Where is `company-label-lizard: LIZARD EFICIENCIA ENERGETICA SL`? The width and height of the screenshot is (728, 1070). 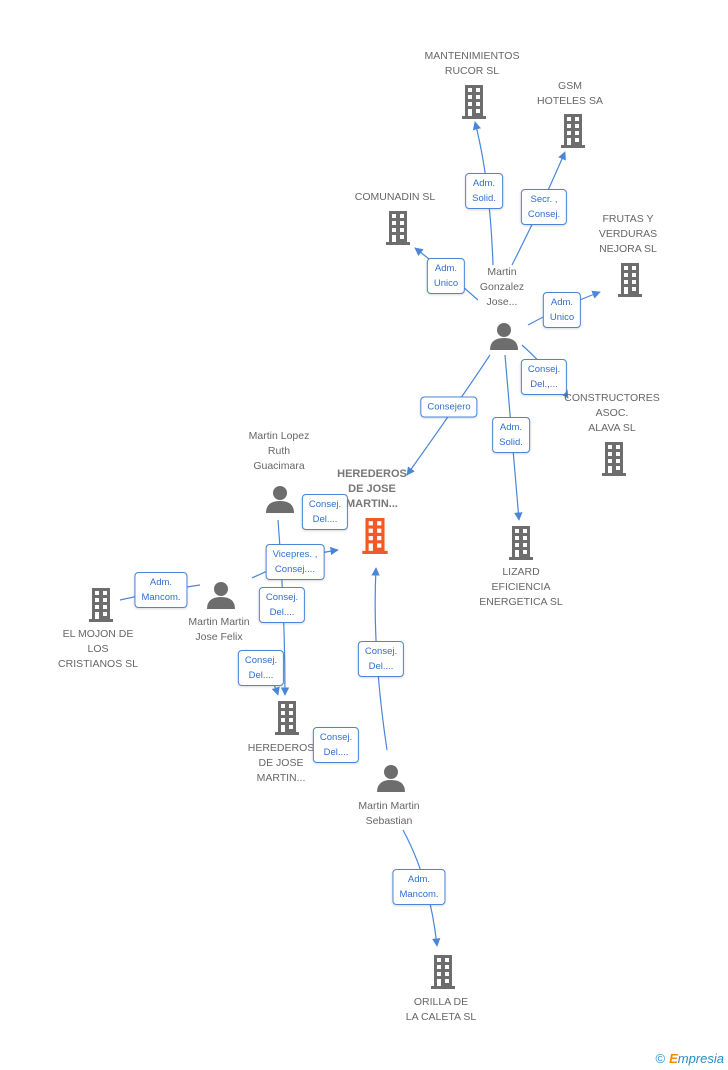 company-label-lizard: LIZARD EFICIENCIA ENERGETICA SL is located at coordinates (520, 587).